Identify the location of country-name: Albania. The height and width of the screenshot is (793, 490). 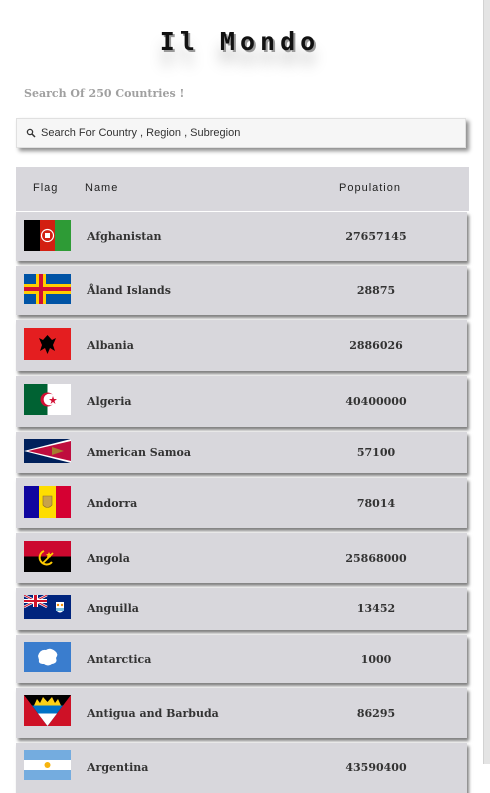
(110, 345).